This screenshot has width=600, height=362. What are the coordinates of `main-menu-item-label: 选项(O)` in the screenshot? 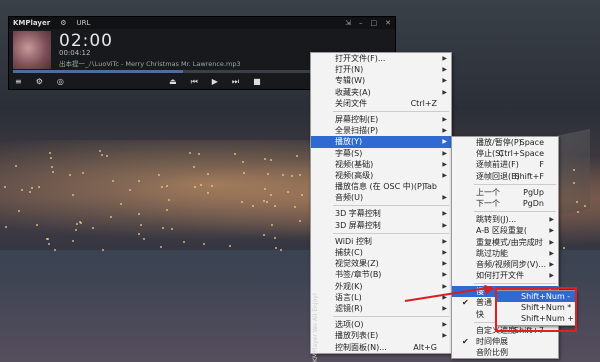 It's located at (349, 325).